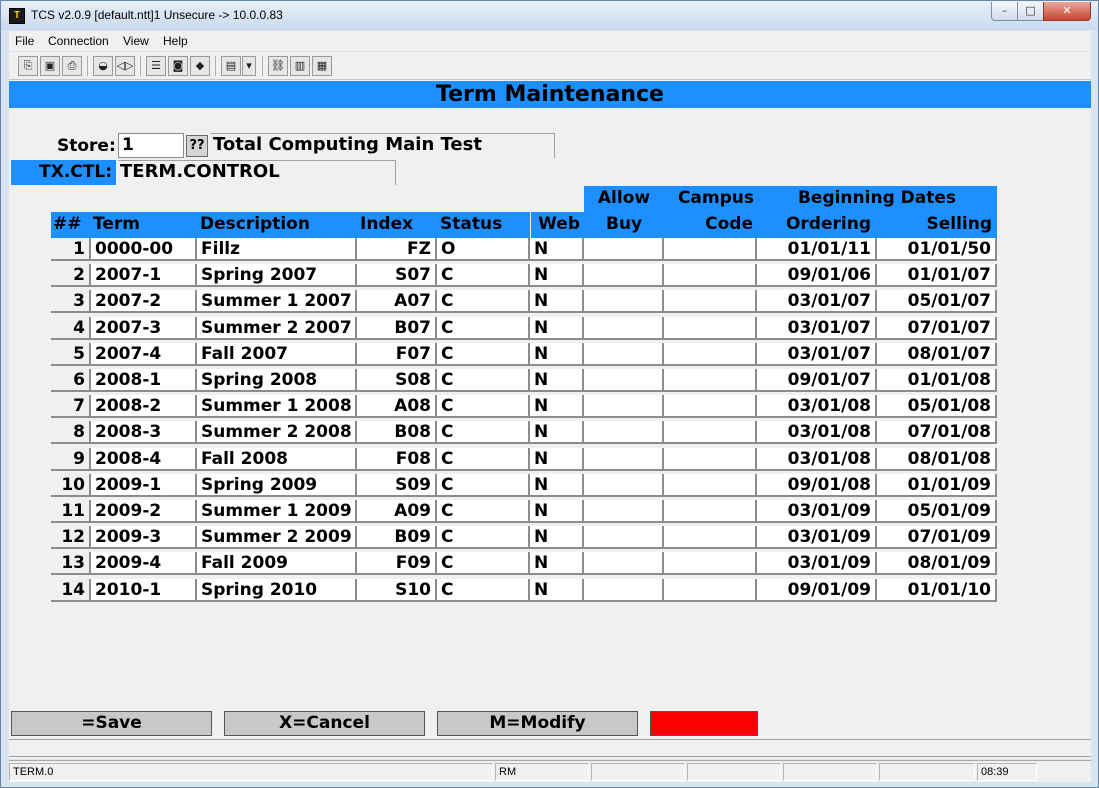 The width and height of the screenshot is (1099, 788). What do you see at coordinates (537, 723) in the screenshot?
I see `modify-button: M=Modify` at bounding box center [537, 723].